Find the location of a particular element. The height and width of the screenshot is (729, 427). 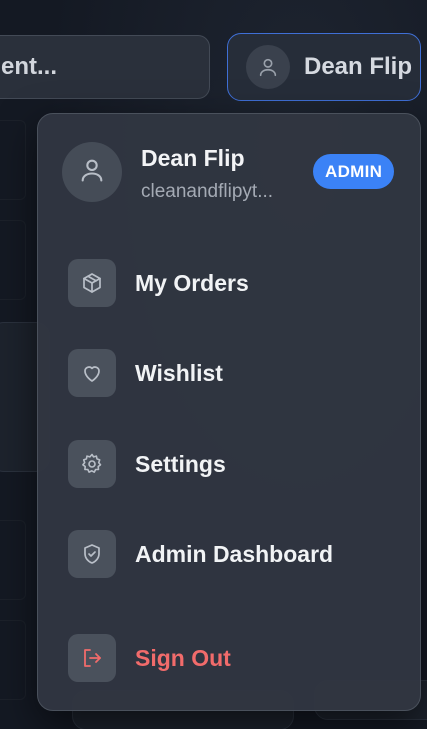

shield-check-icon is located at coordinates (92, 554).